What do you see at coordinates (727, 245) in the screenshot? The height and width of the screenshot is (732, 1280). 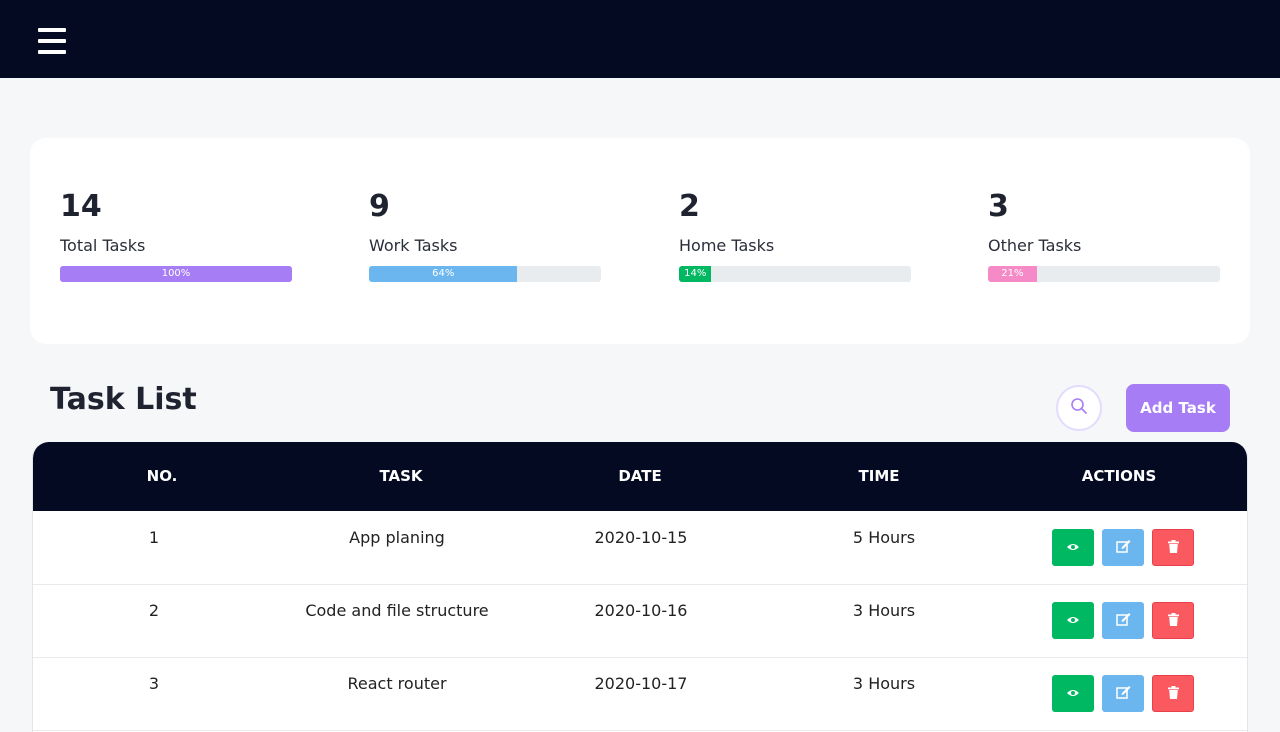 I see `stat-label: Home Tasks` at bounding box center [727, 245].